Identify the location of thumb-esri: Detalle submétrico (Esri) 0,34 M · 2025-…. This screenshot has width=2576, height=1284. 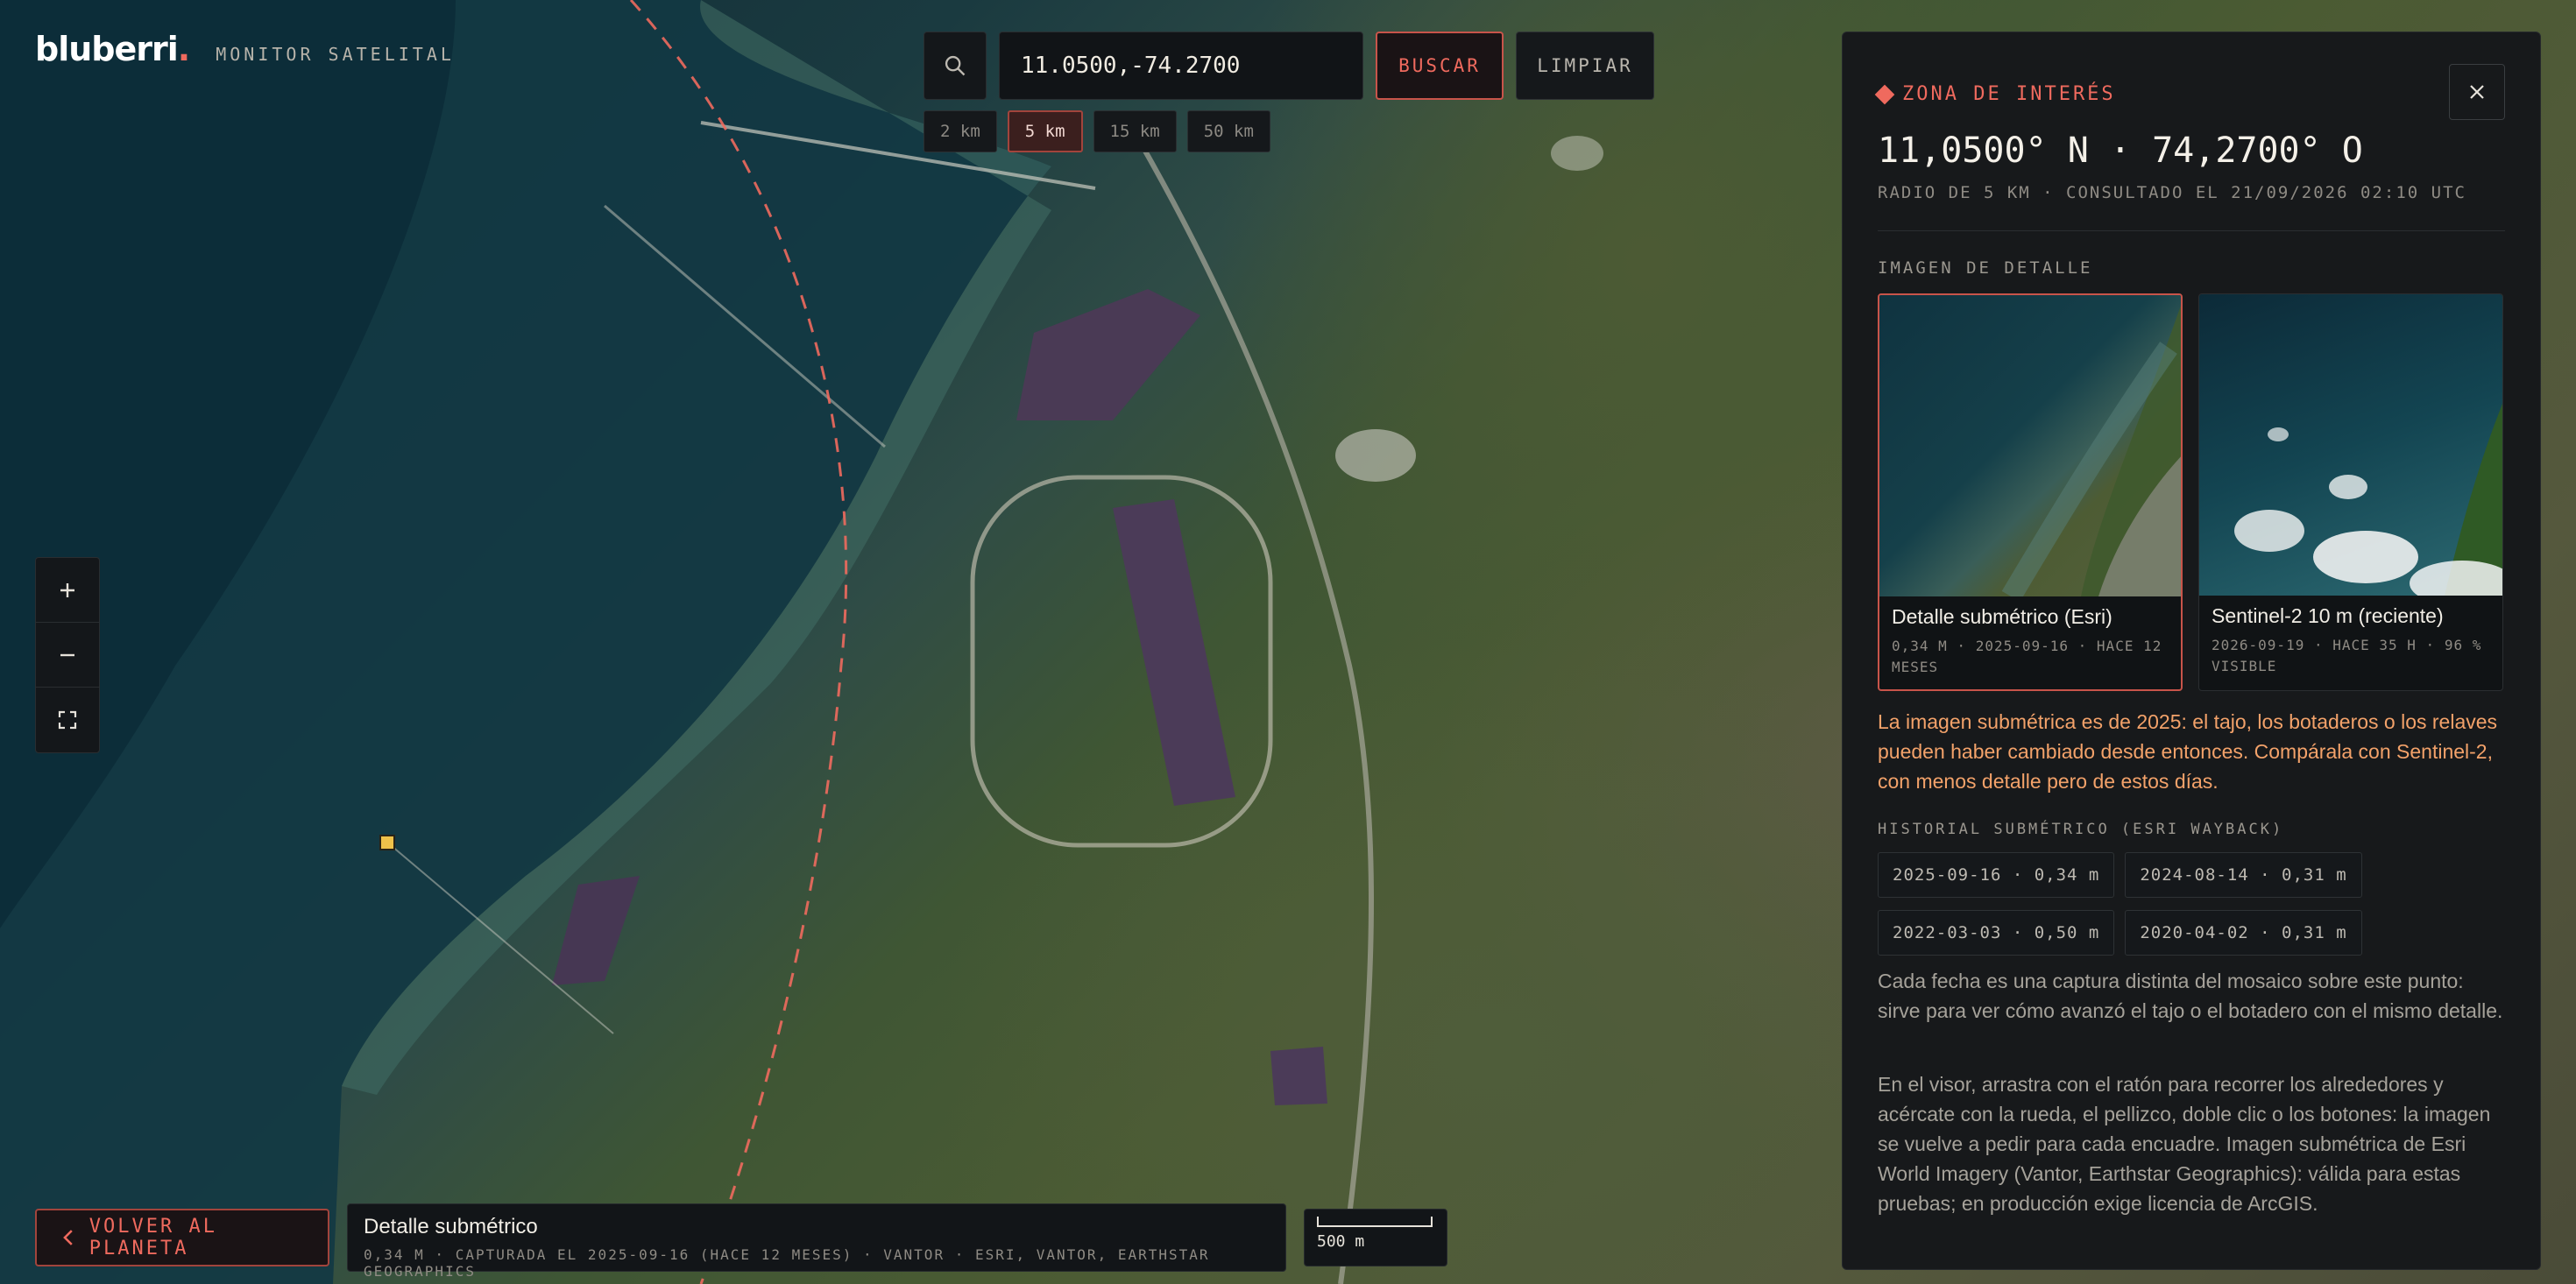
(2030, 492).